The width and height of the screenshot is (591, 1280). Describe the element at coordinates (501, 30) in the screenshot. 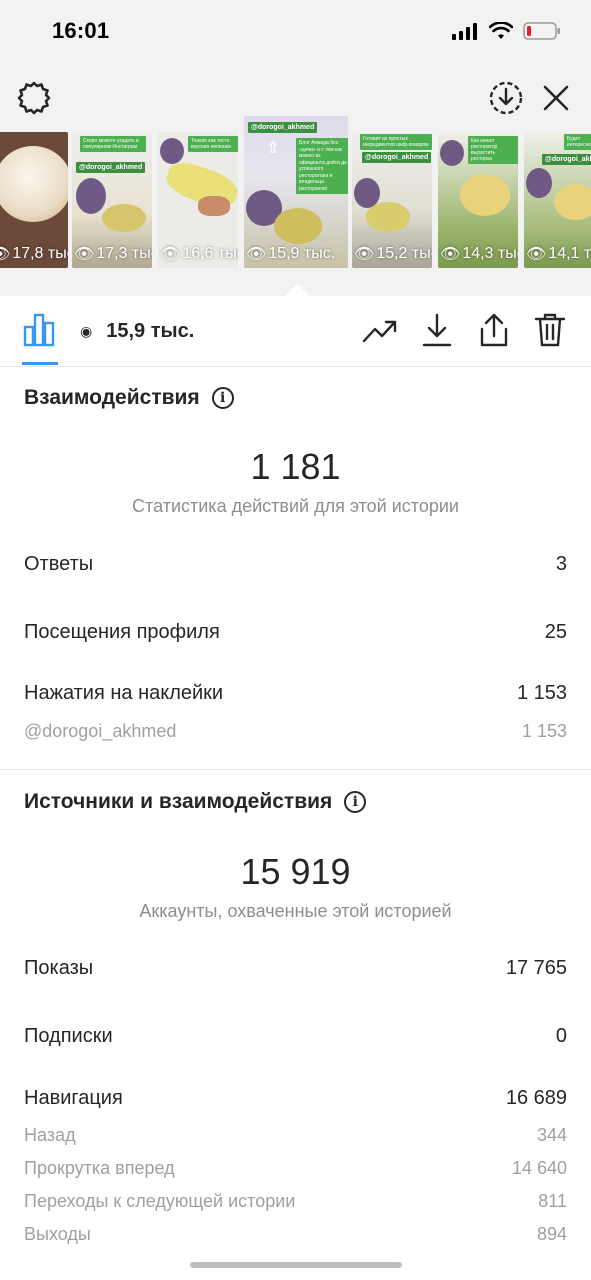

I see `wifi-icon` at that location.